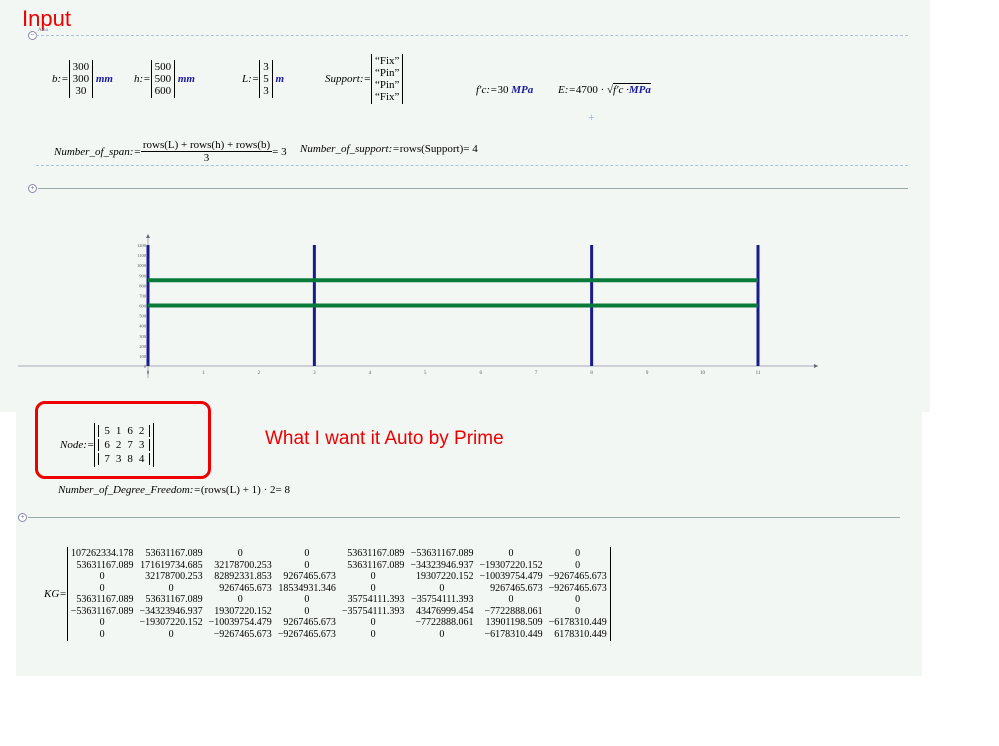 This screenshot has height=746, width=999. What do you see at coordinates (580, 634) in the screenshot?
I see `matrix-cell: 6178310.449` at bounding box center [580, 634].